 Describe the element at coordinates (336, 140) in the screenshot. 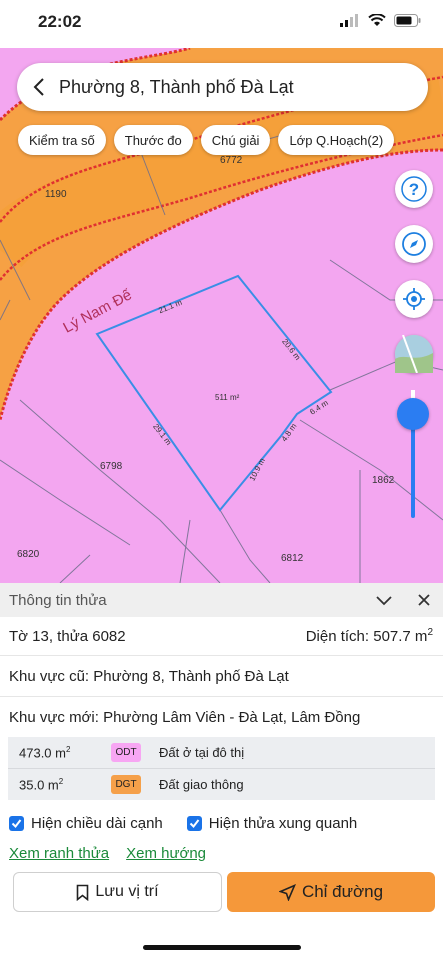

I see `chip-planning-layer: Lớp Q.Hoạch(2)` at that location.